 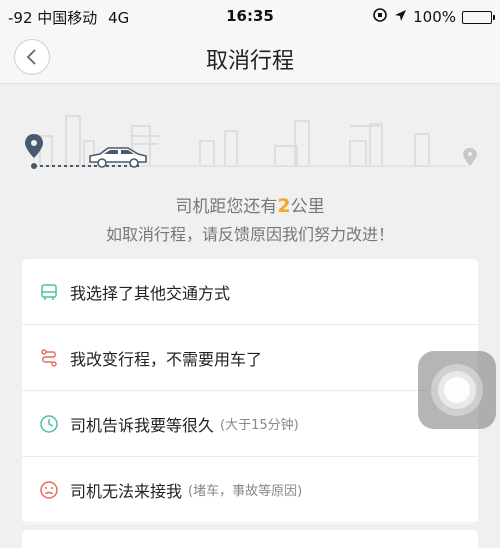 I want to click on rotation-lock-icon, so click(x=380, y=17).